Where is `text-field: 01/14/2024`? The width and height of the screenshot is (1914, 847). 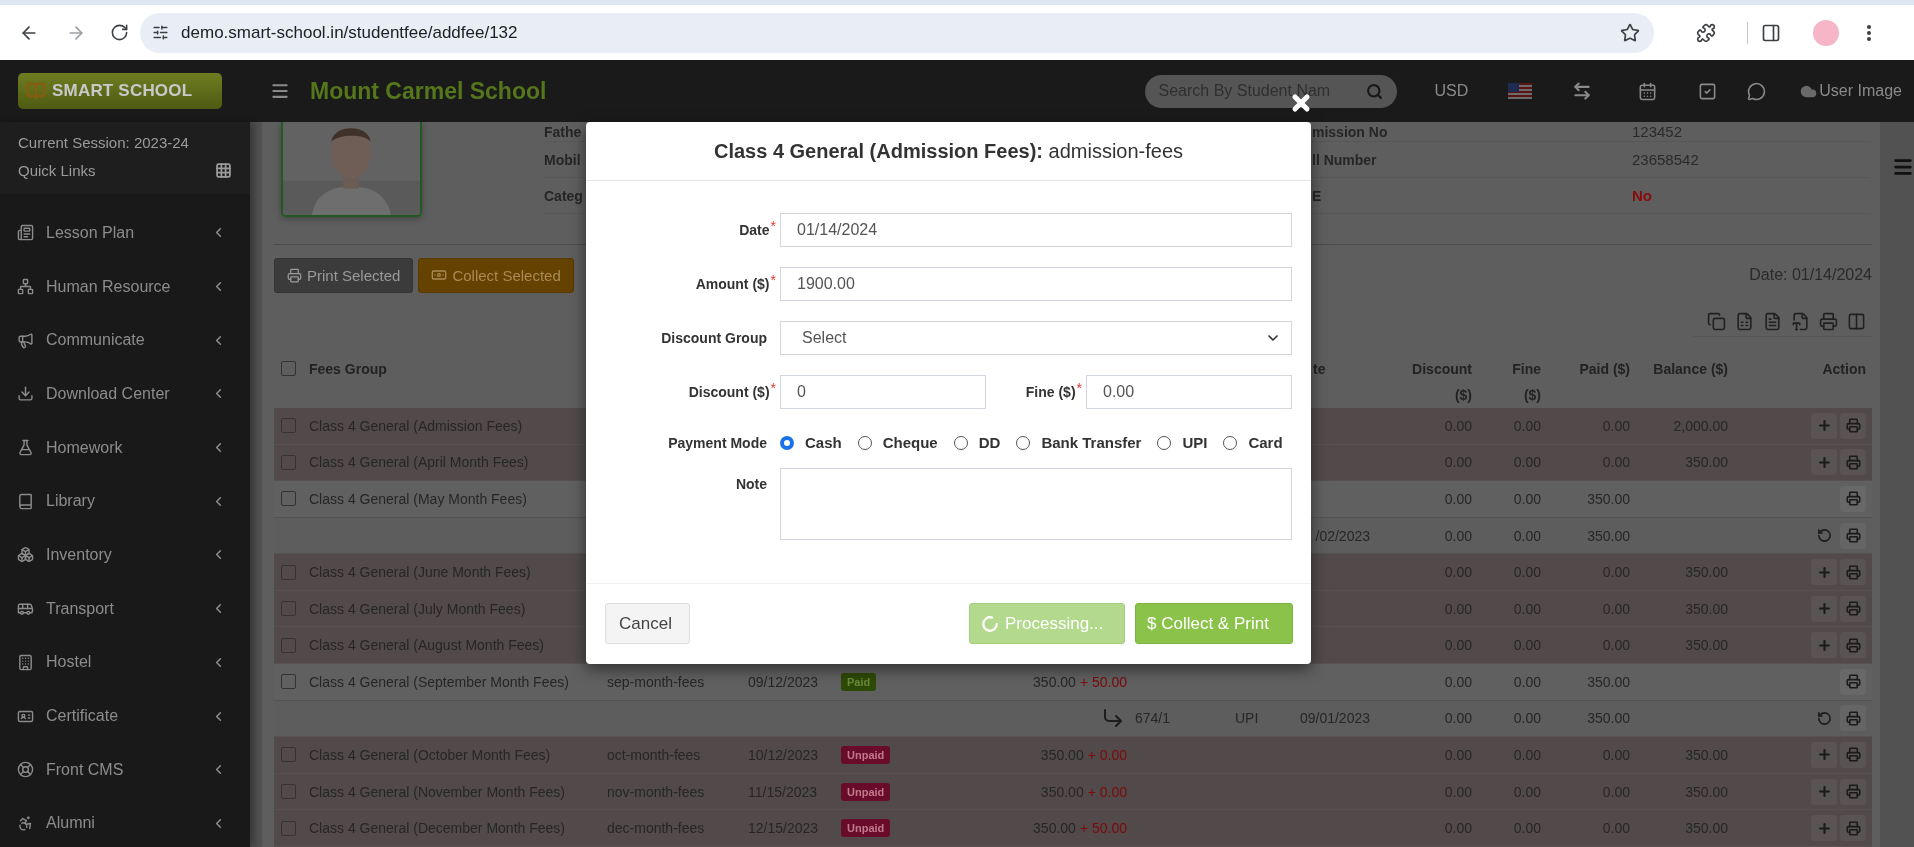 text-field: 01/14/2024 is located at coordinates (1036, 230).